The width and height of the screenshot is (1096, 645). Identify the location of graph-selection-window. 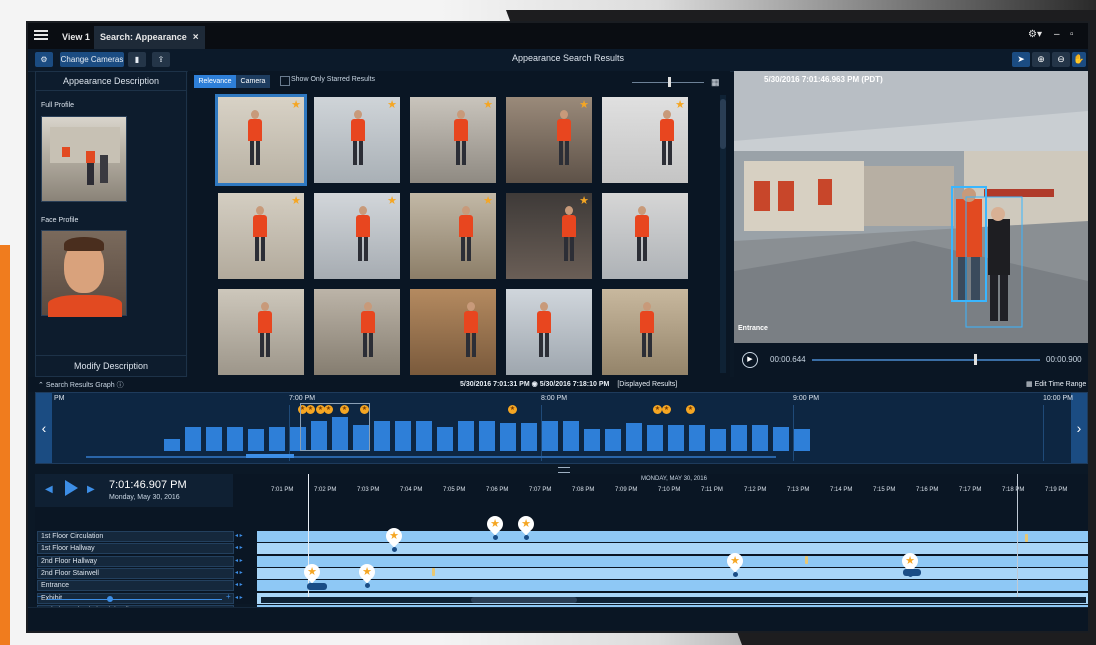
(335, 427).